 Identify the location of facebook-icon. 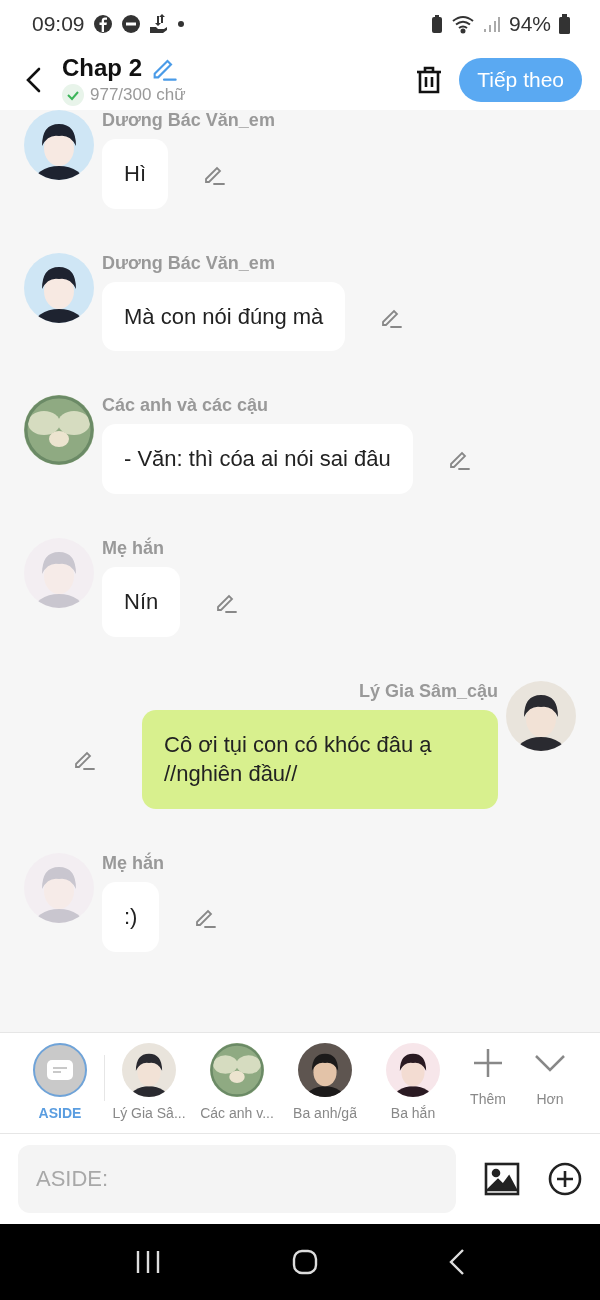
(102, 24).